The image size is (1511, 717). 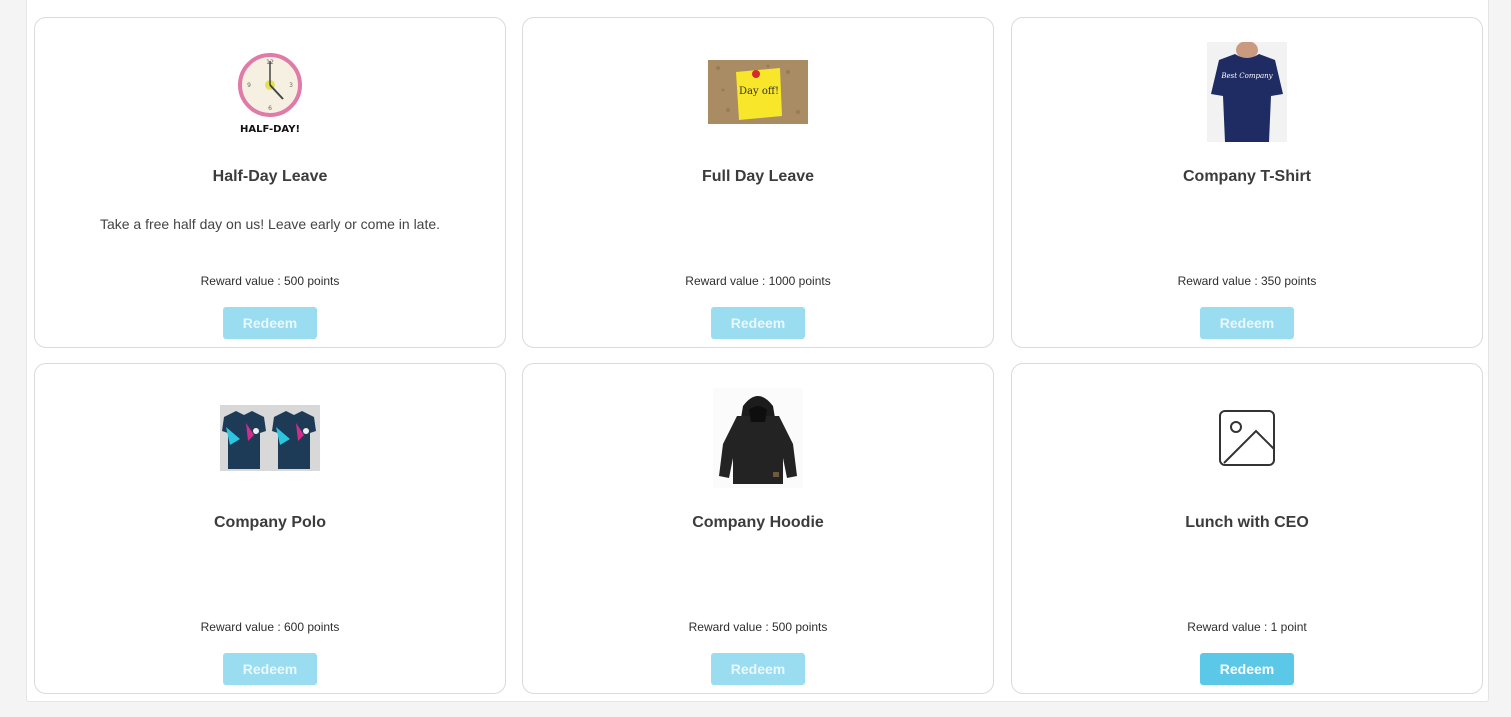 I want to click on reward-title: Company Hoodie, so click(x=758, y=522).